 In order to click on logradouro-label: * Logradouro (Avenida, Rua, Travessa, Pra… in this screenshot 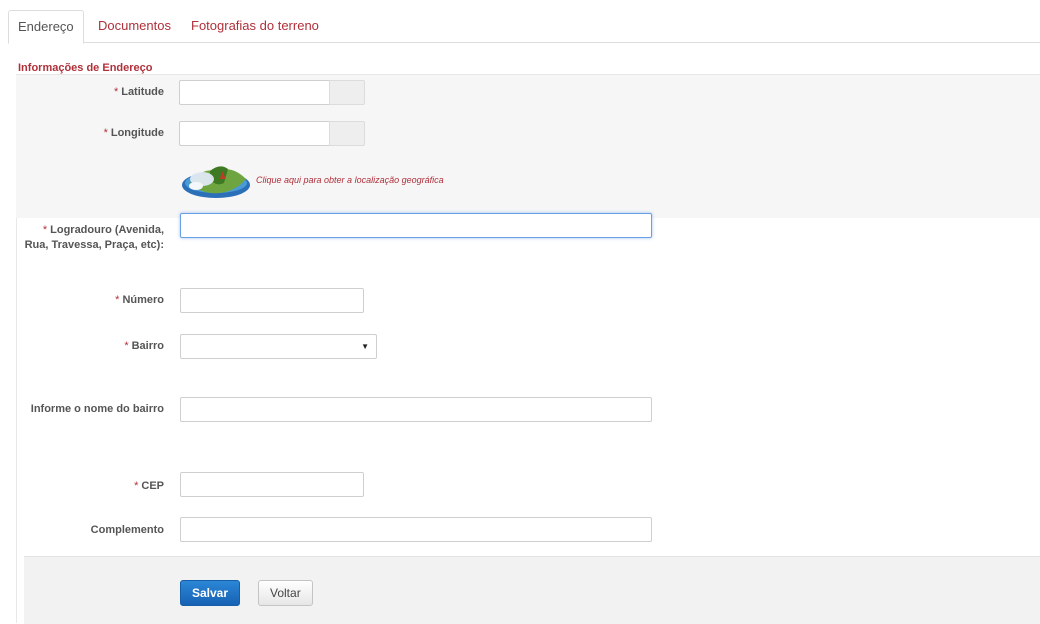, I will do `click(91, 238)`.